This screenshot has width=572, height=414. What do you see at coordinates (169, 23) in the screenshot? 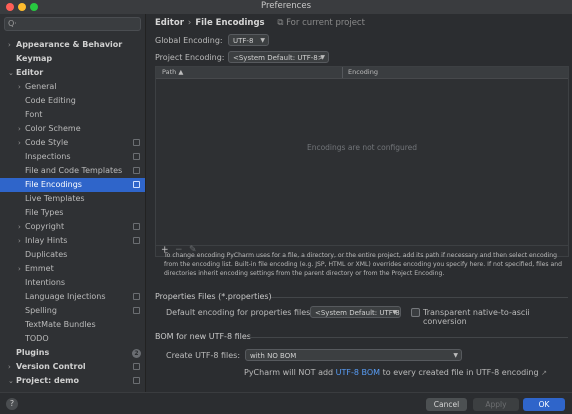
I see `breadcrumb-editor: Editor` at bounding box center [169, 23].